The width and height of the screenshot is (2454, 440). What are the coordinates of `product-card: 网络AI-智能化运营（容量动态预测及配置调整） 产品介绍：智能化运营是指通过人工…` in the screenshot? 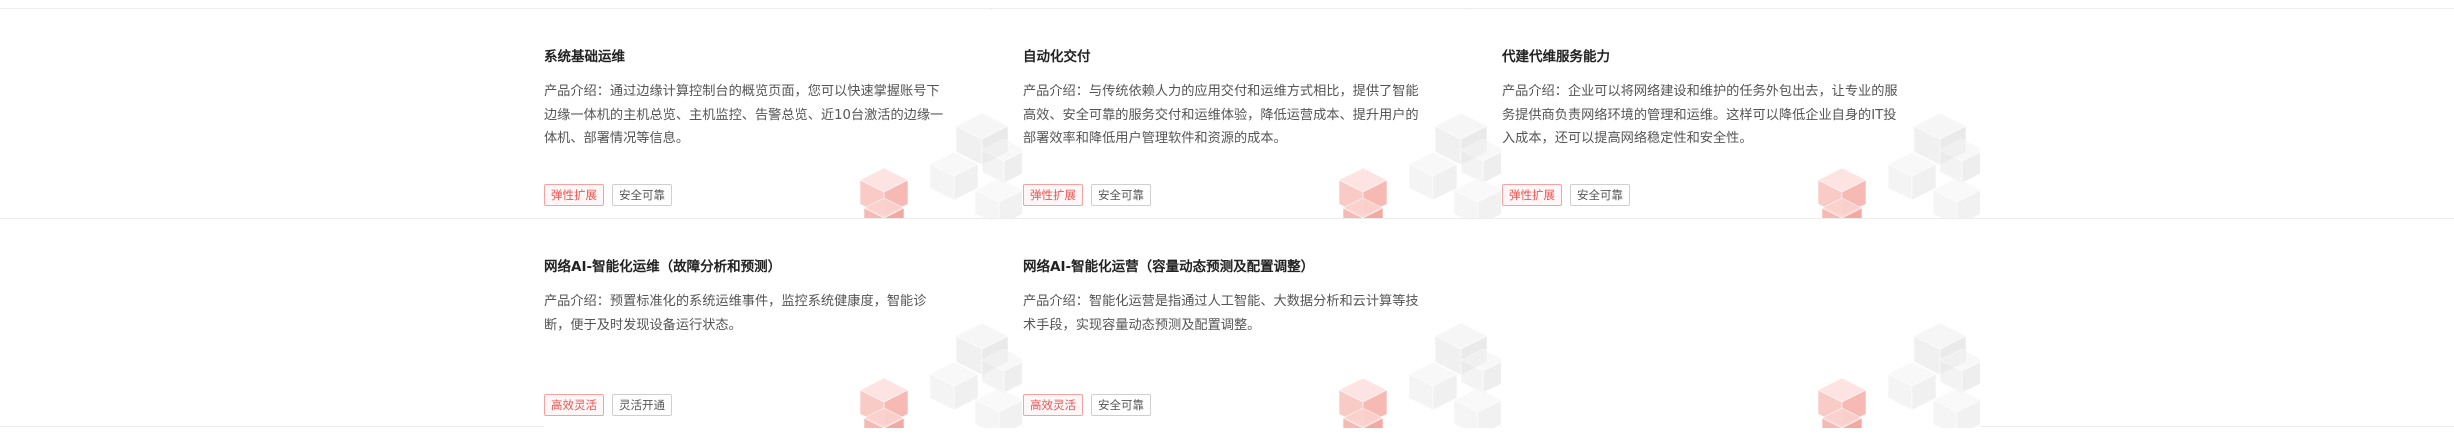 It's located at (1262, 324).